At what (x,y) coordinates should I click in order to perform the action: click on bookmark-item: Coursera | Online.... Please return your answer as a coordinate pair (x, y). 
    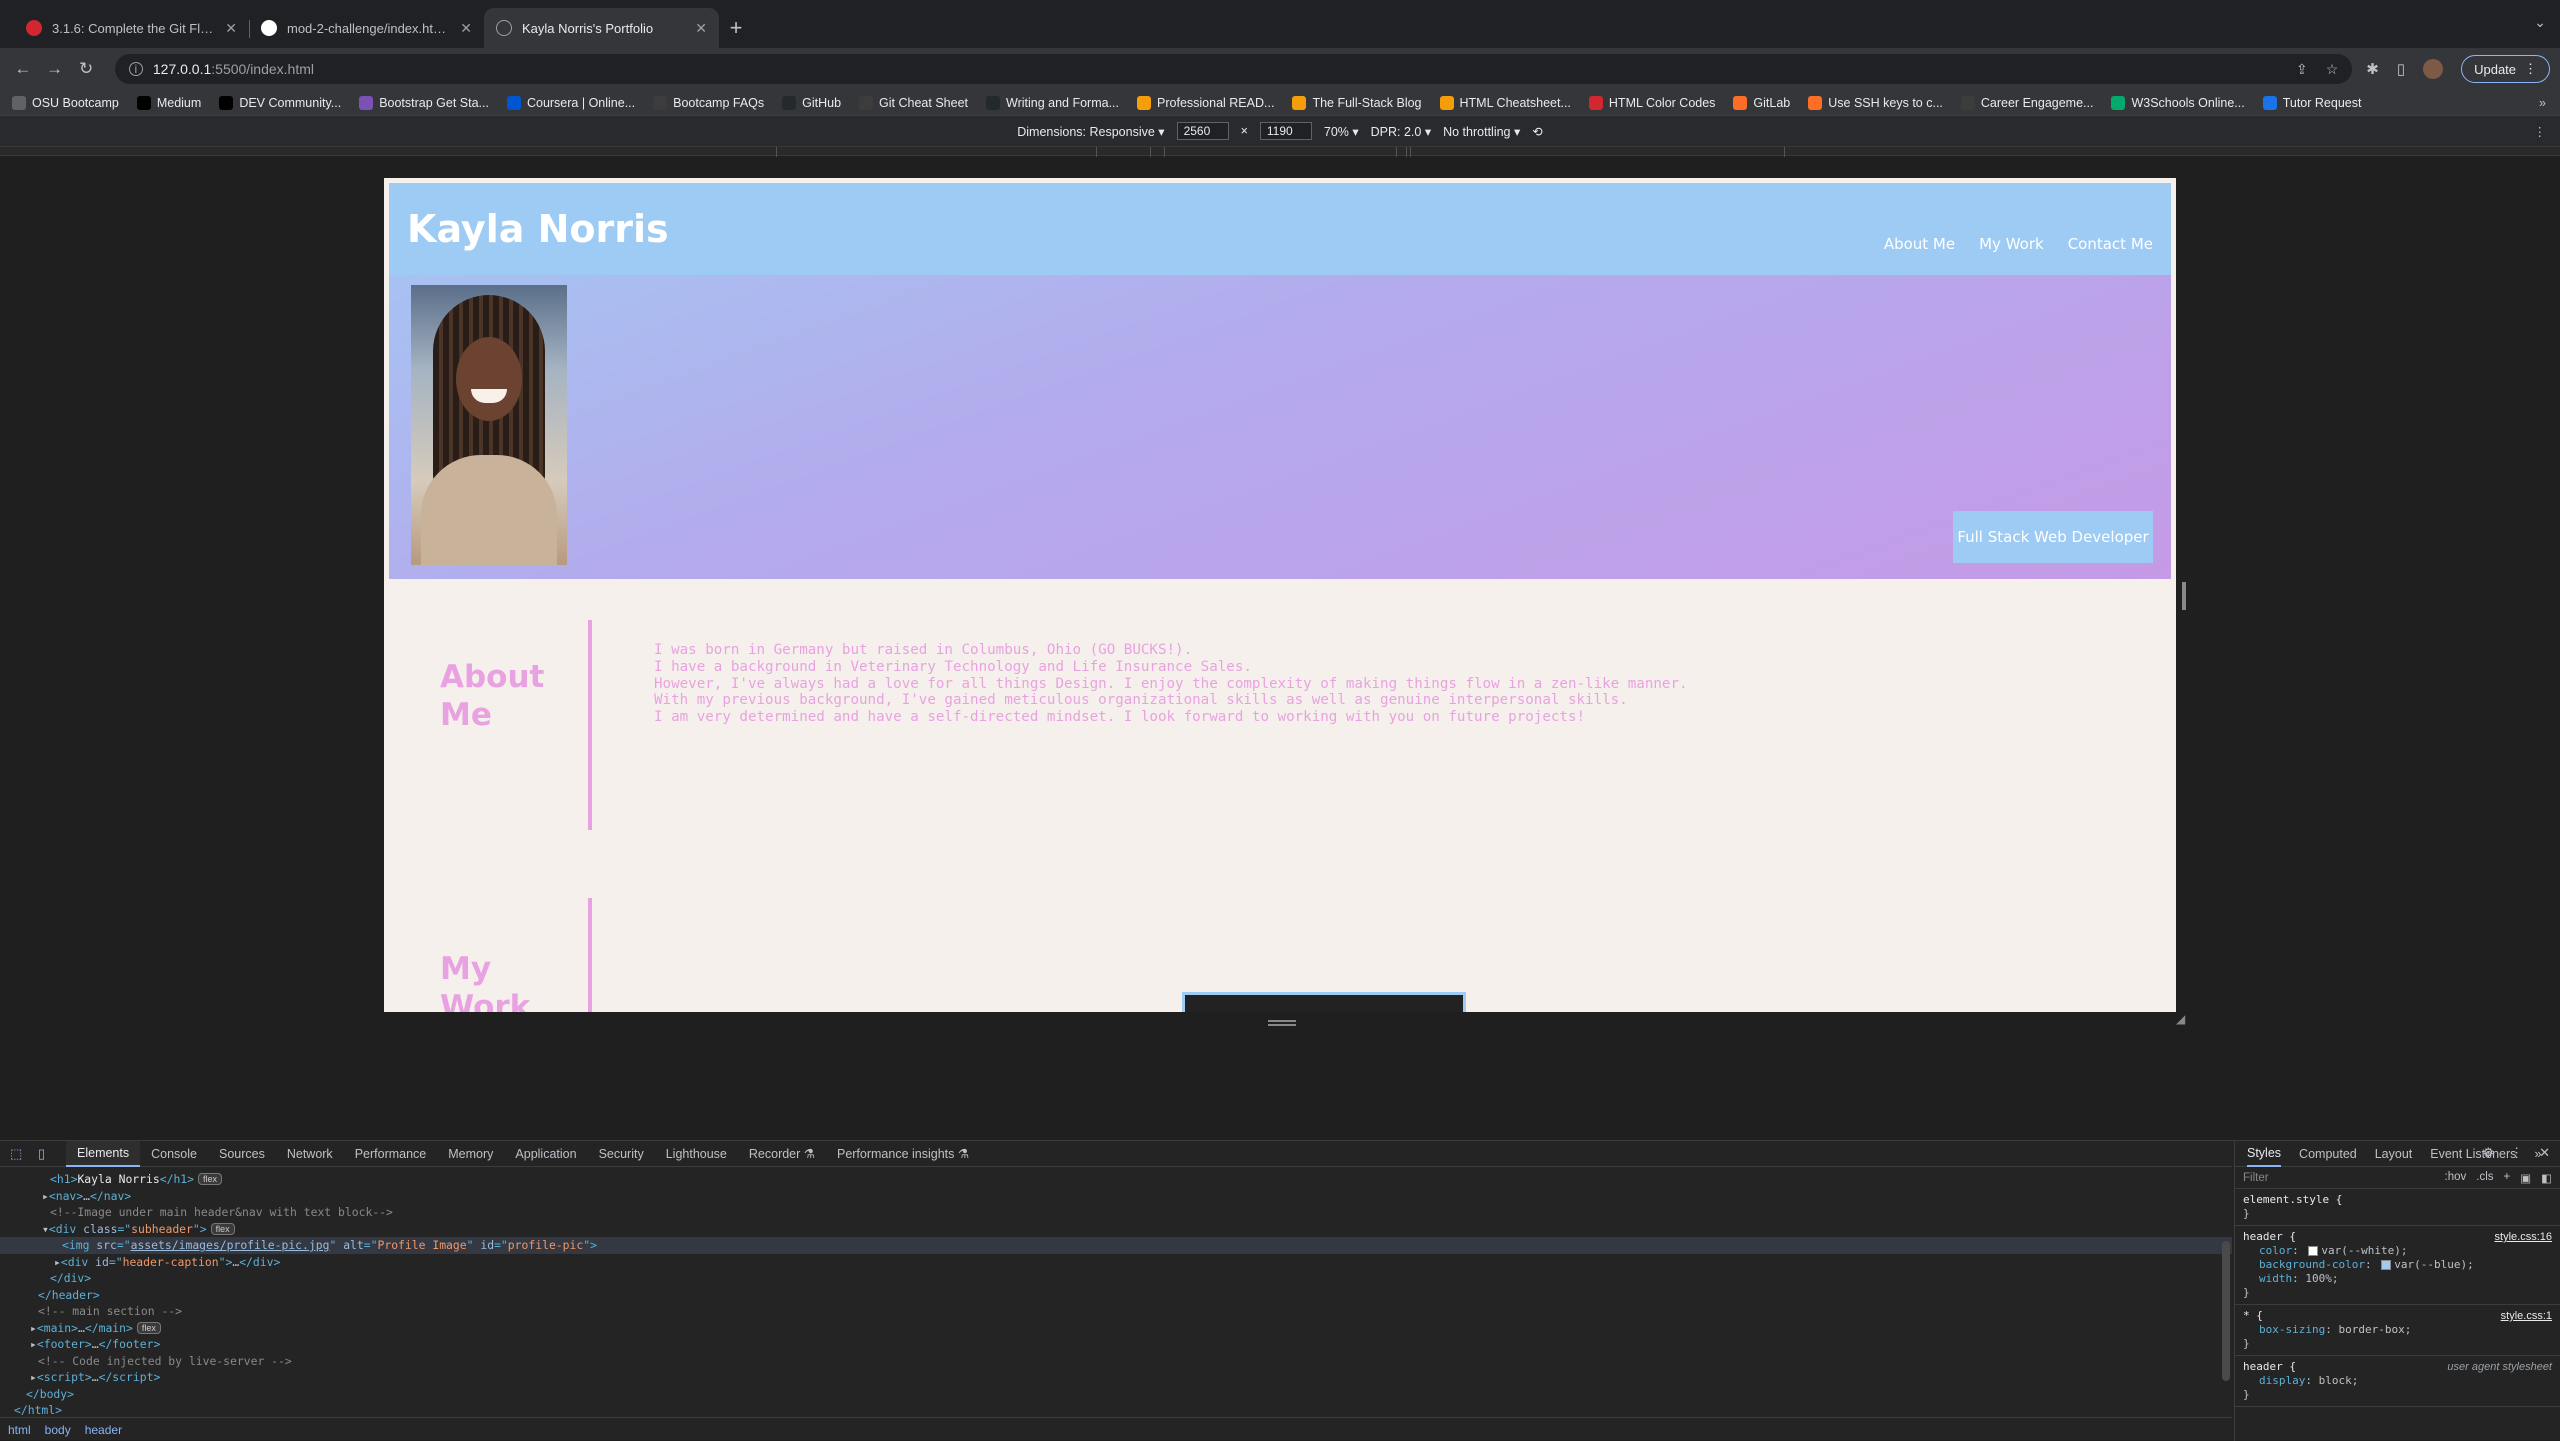
    Looking at the image, I should click on (570, 102).